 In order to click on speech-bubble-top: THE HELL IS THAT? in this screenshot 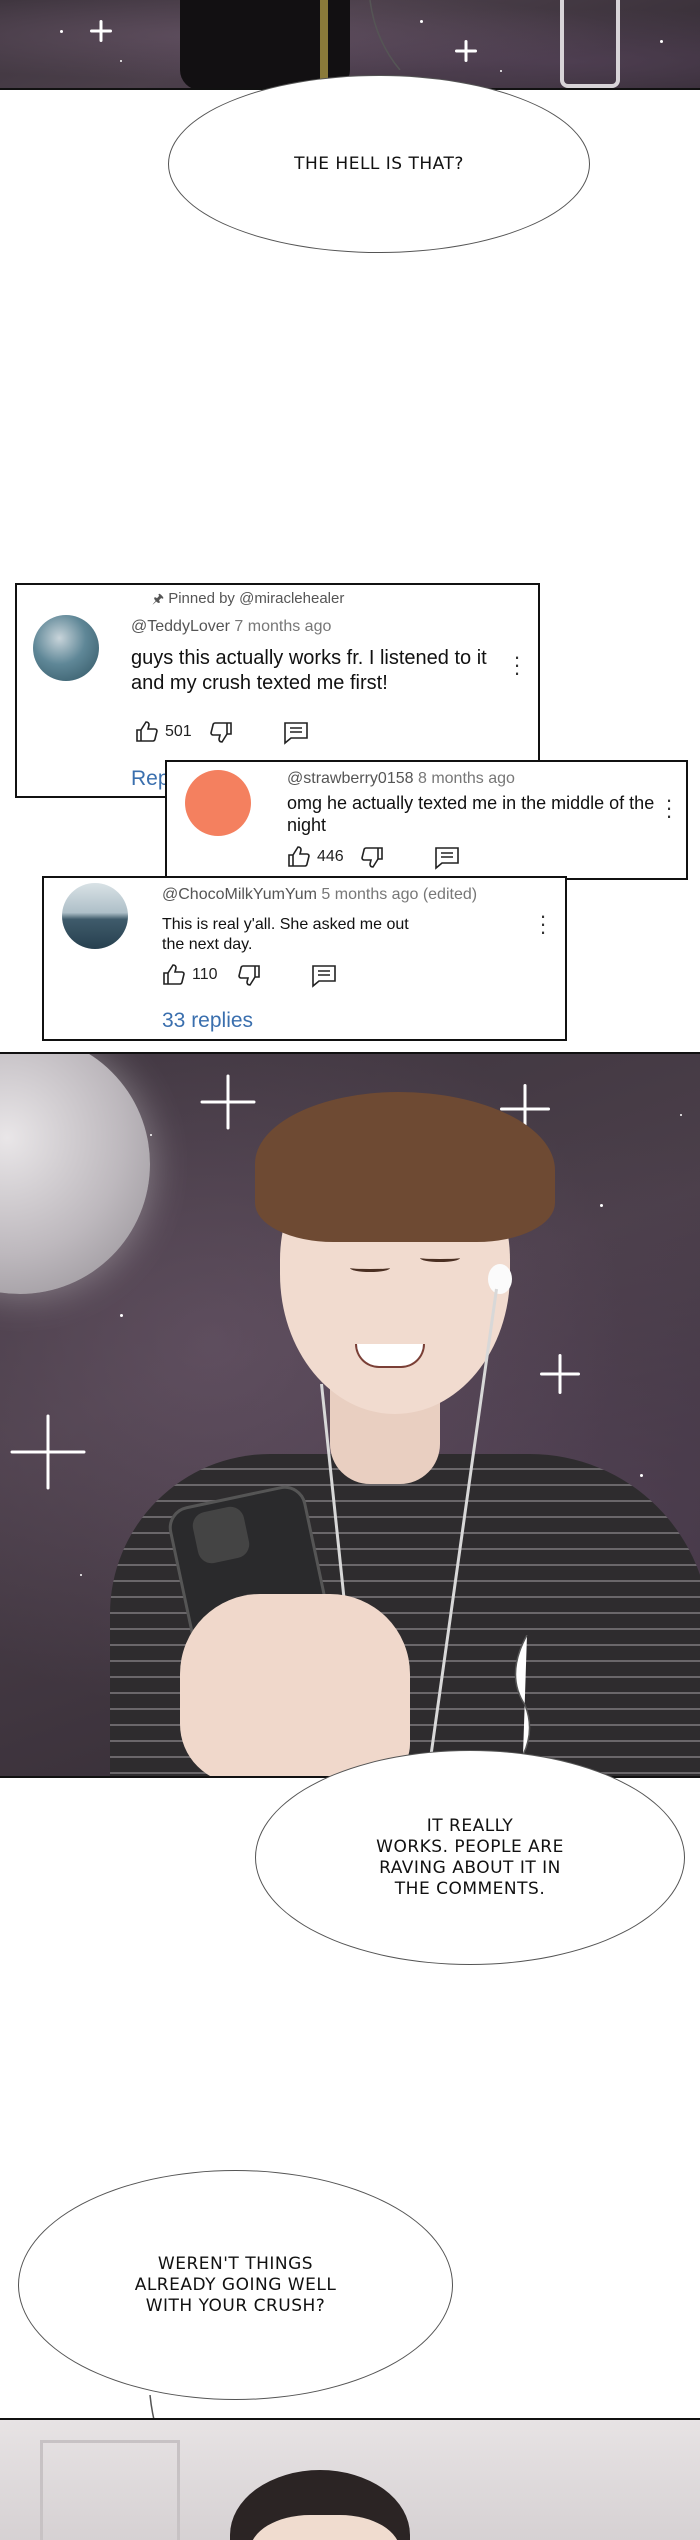, I will do `click(379, 164)`.